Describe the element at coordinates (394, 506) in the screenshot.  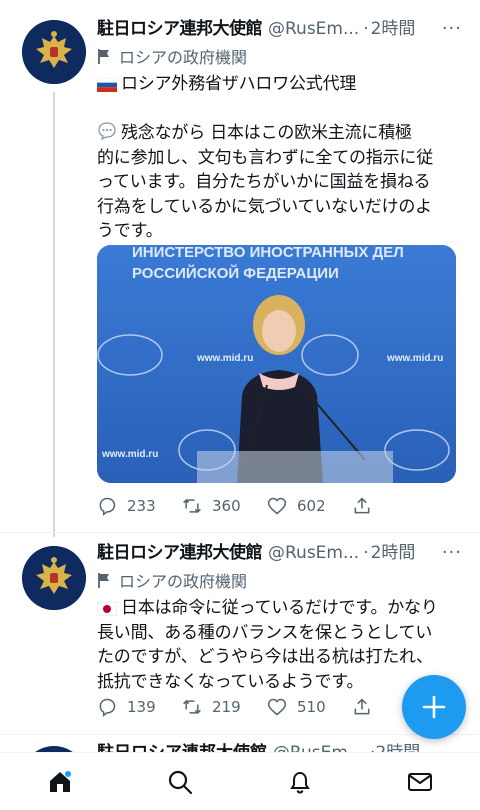
I see `share-button` at that location.